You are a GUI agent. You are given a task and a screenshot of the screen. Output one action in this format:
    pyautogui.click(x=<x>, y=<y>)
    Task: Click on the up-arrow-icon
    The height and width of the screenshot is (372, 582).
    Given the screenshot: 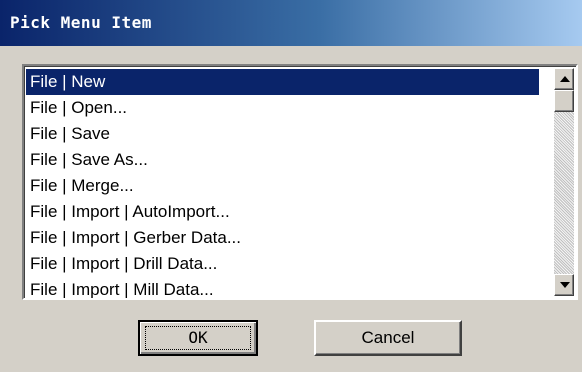 What is the action you would take?
    pyautogui.click(x=565, y=79)
    